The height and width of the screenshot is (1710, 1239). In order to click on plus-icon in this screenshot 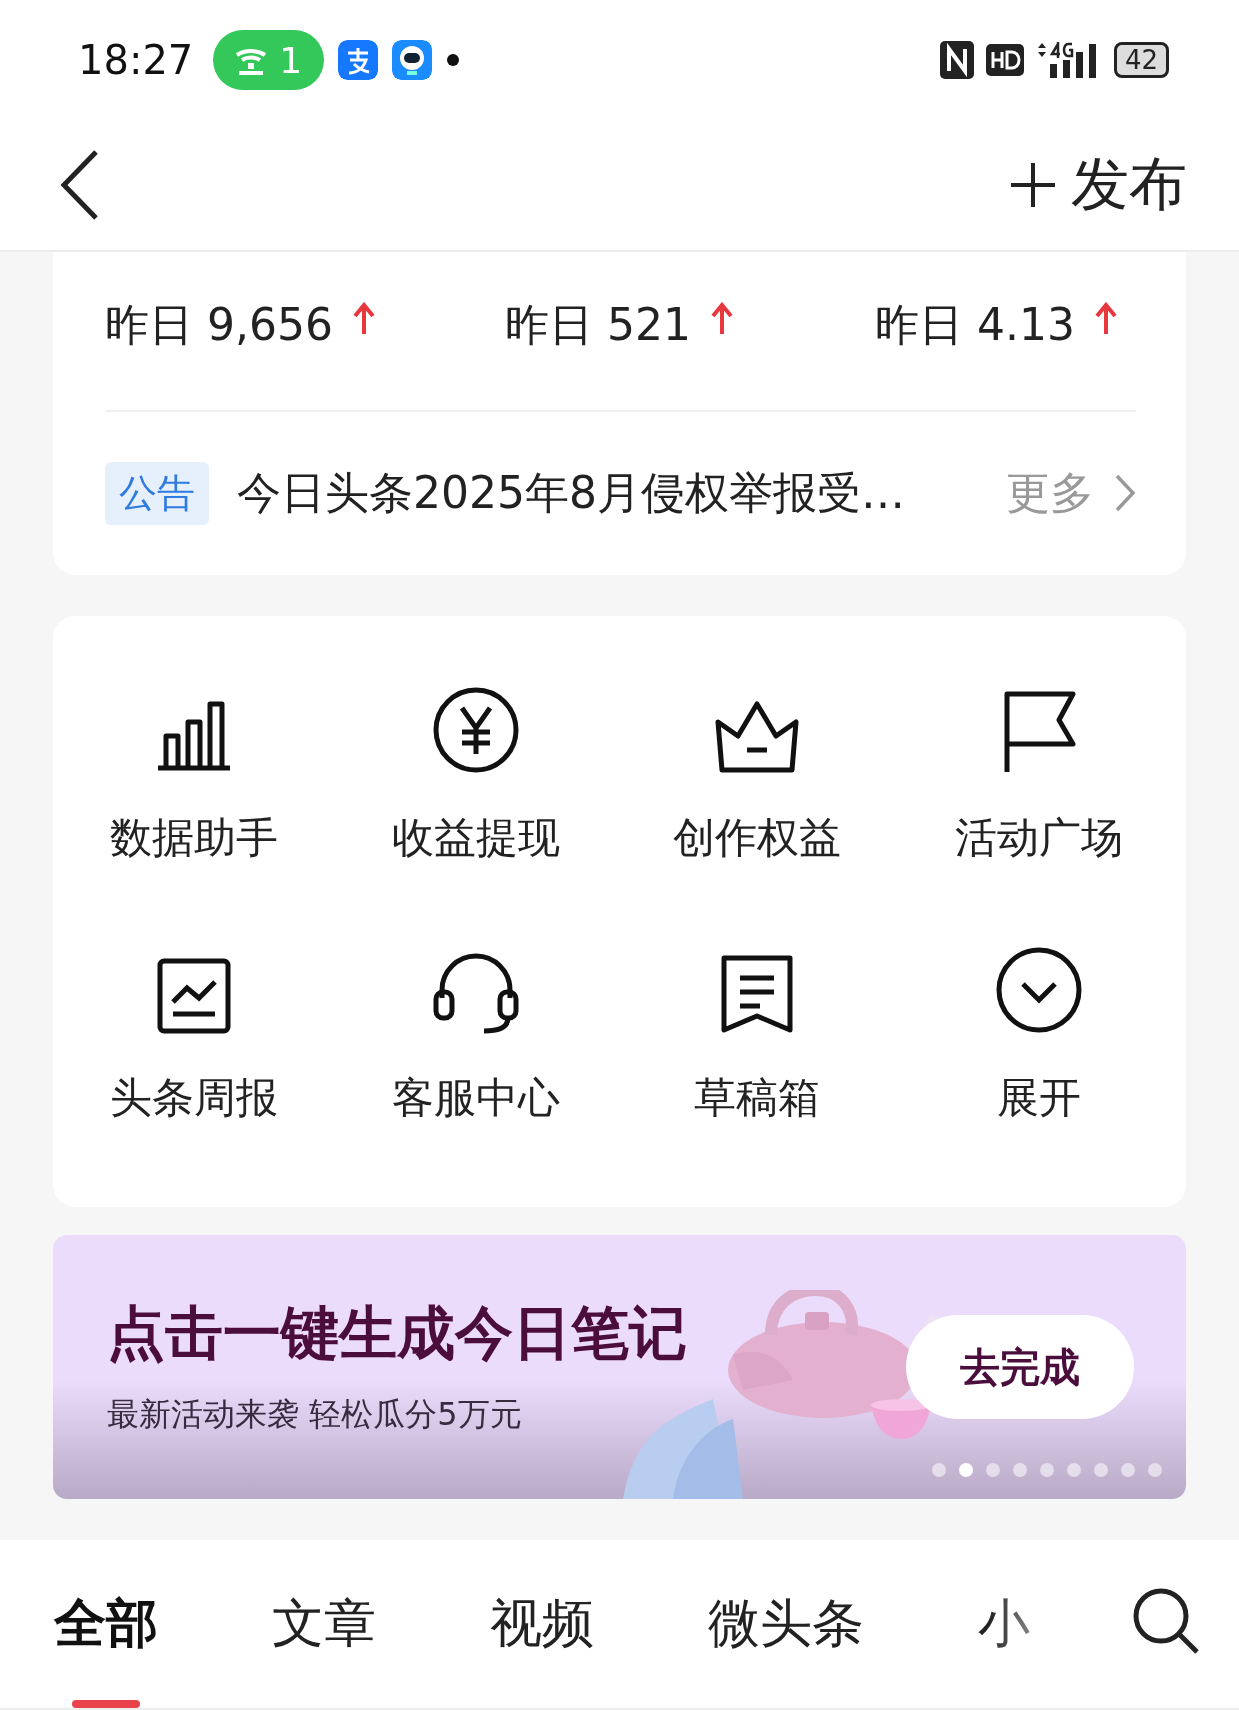, I will do `click(1033, 185)`.